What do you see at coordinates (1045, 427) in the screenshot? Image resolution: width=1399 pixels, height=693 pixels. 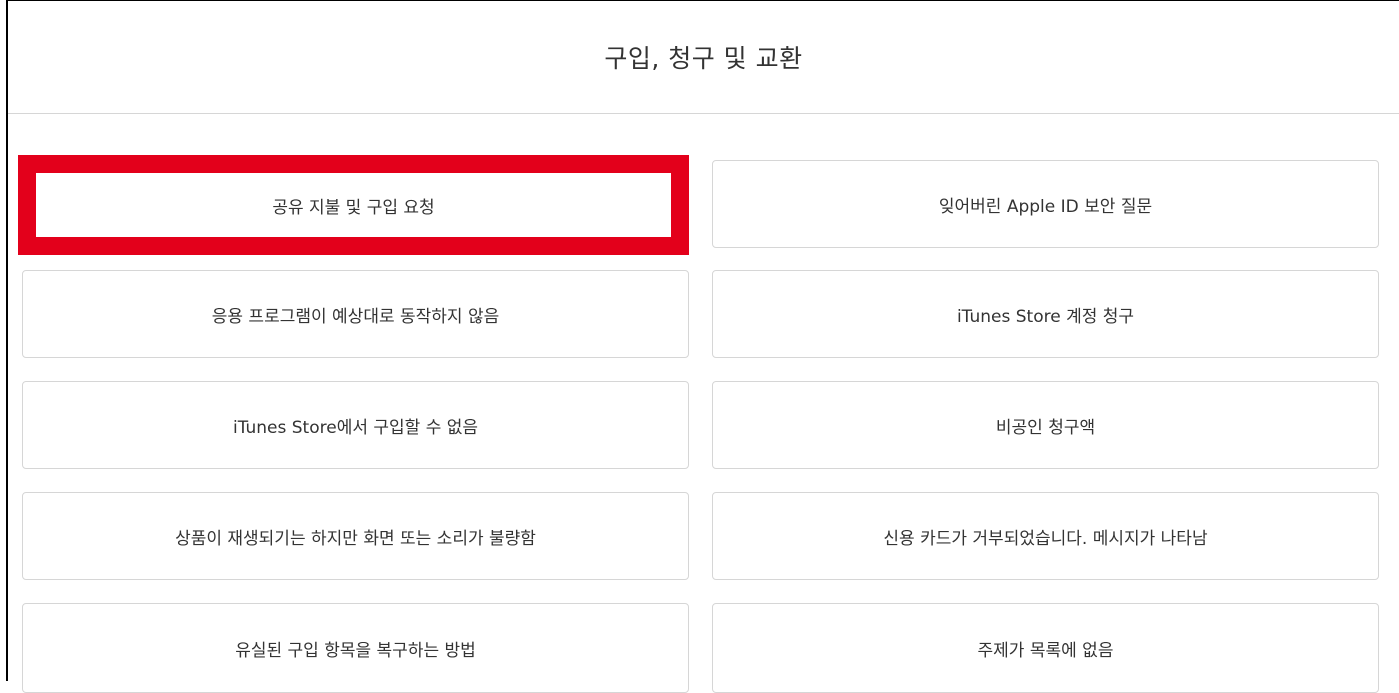 I see `option-label: 비공인 청구액` at bounding box center [1045, 427].